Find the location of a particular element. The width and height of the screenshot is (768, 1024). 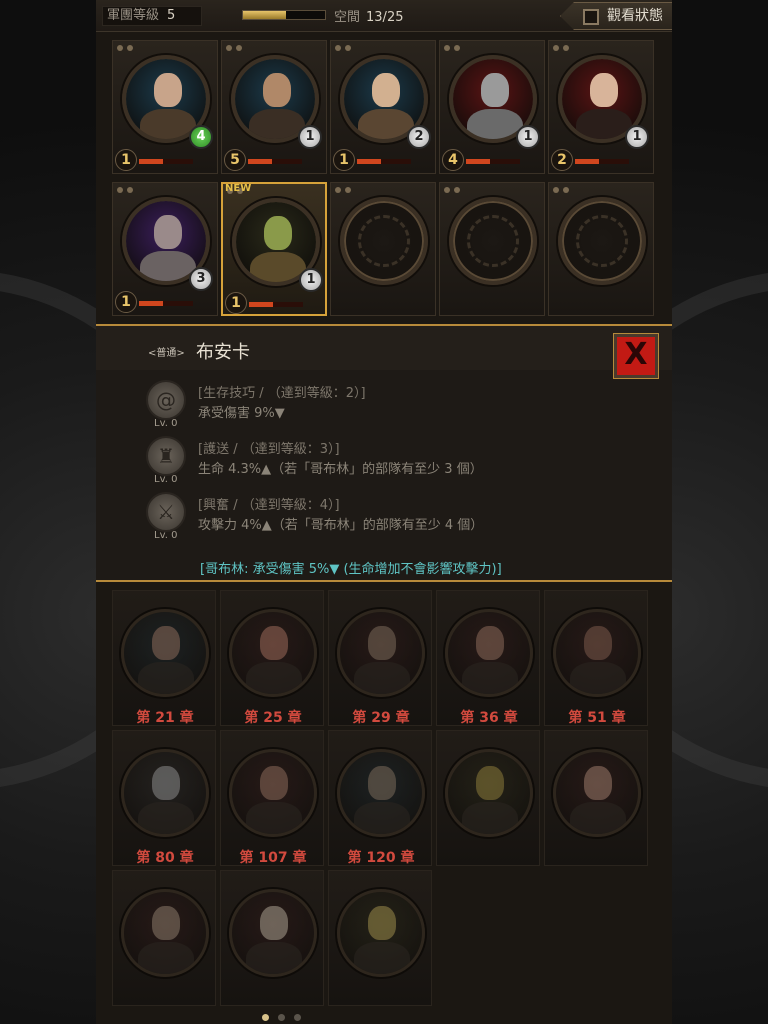

squad-slot: NEW 1 1 is located at coordinates (274, 249).